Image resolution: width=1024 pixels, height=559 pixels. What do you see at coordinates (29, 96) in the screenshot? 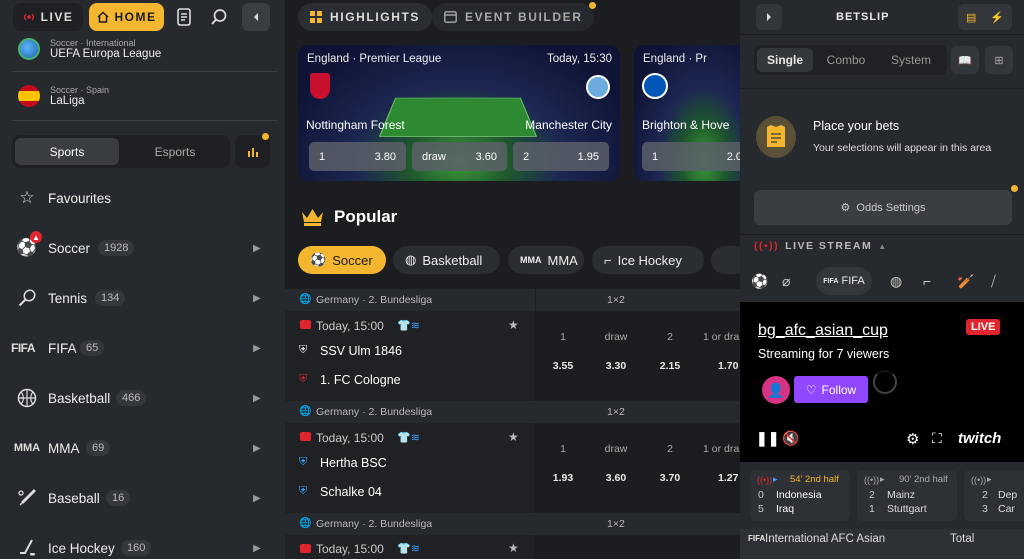
I see `spain-flag-icon` at bounding box center [29, 96].